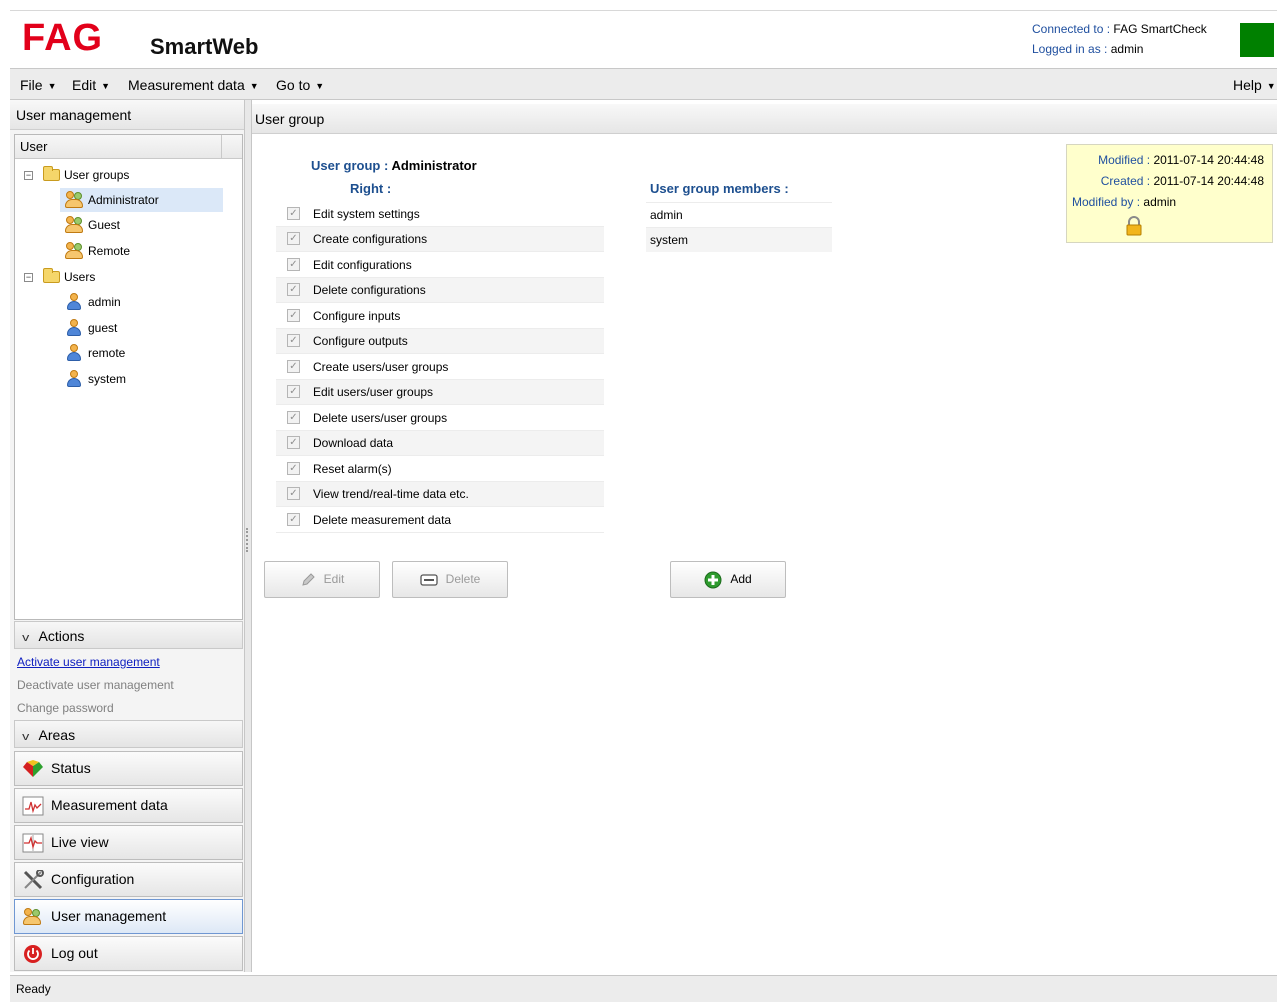  What do you see at coordinates (88, 662) in the screenshot?
I see `activate-user-management-link: Activate user management` at bounding box center [88, 662].